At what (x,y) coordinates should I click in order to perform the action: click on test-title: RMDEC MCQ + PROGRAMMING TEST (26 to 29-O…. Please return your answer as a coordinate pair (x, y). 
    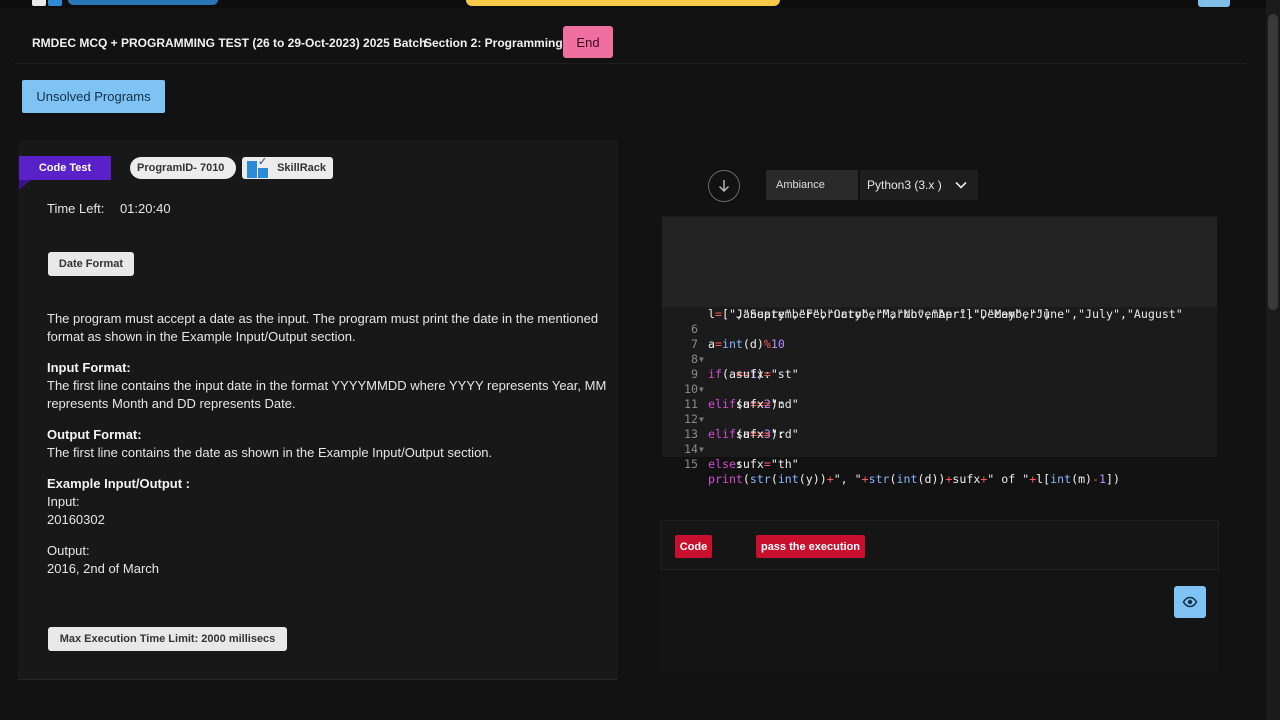
    Looking at the image, I should click on (229, 43).